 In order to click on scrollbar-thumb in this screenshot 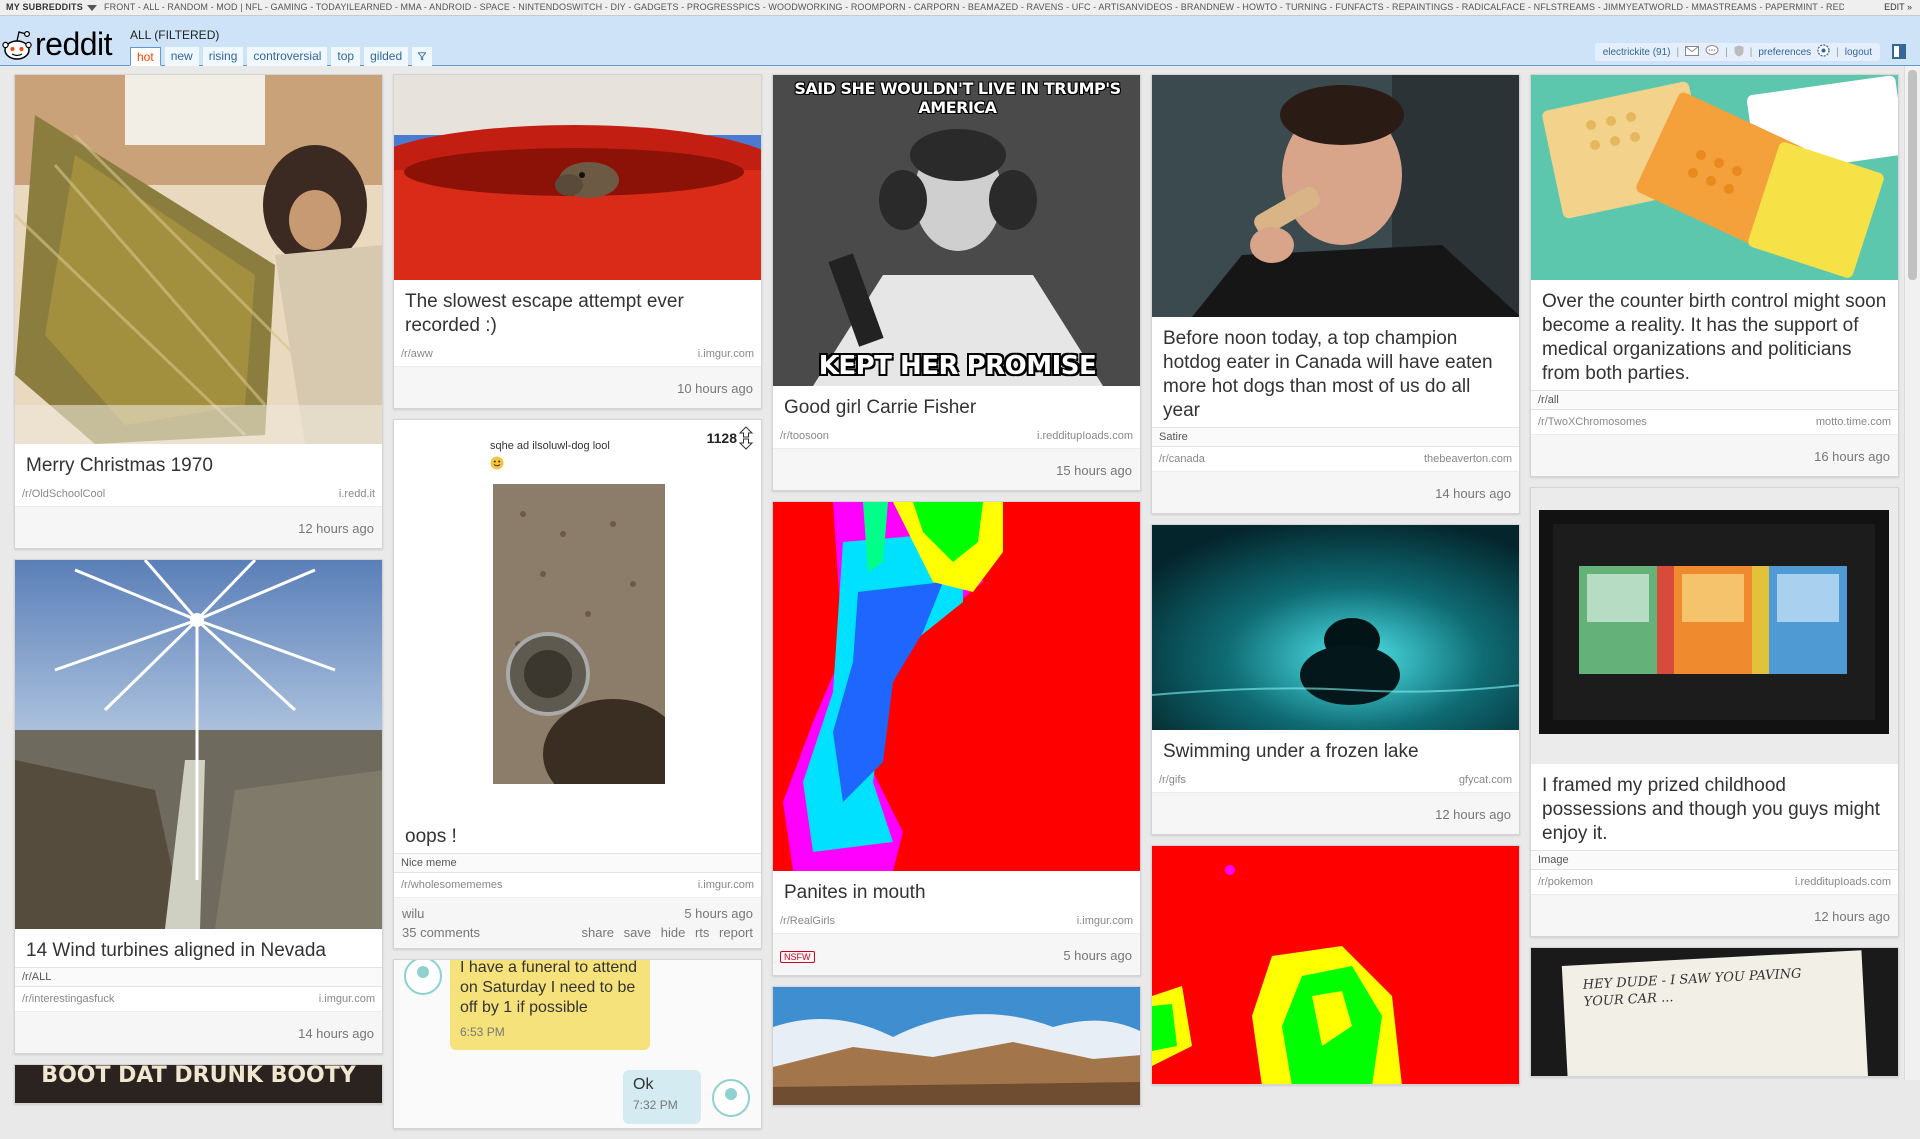, I will do `click(1912, 175)`.